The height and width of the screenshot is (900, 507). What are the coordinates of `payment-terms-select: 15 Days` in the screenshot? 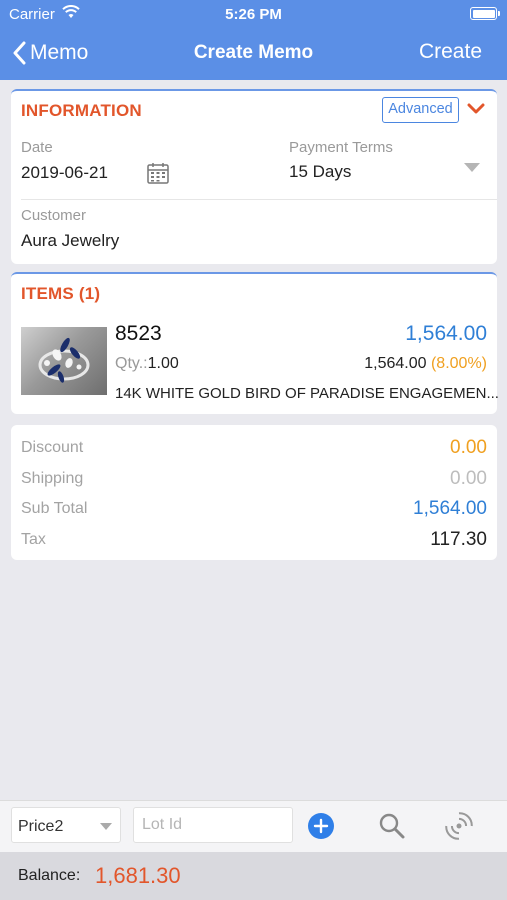 It's located at (320, 172).